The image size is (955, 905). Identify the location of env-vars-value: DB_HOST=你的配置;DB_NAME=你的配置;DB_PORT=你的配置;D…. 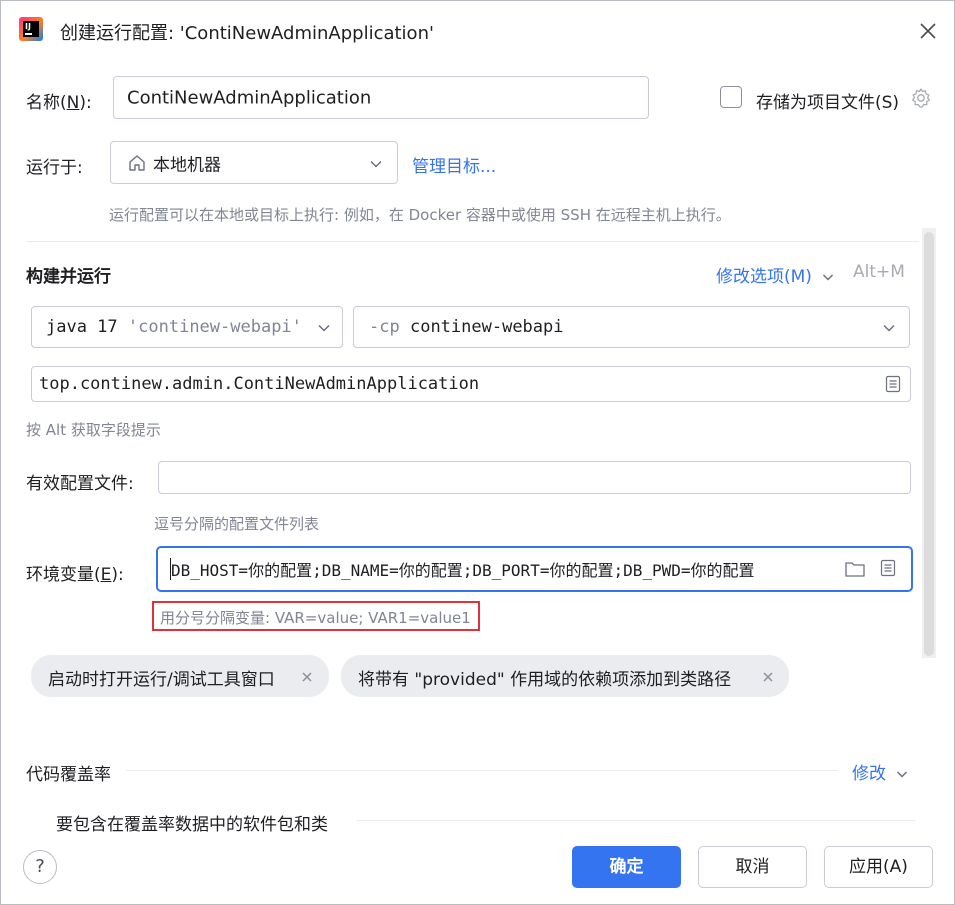
(463, 570).